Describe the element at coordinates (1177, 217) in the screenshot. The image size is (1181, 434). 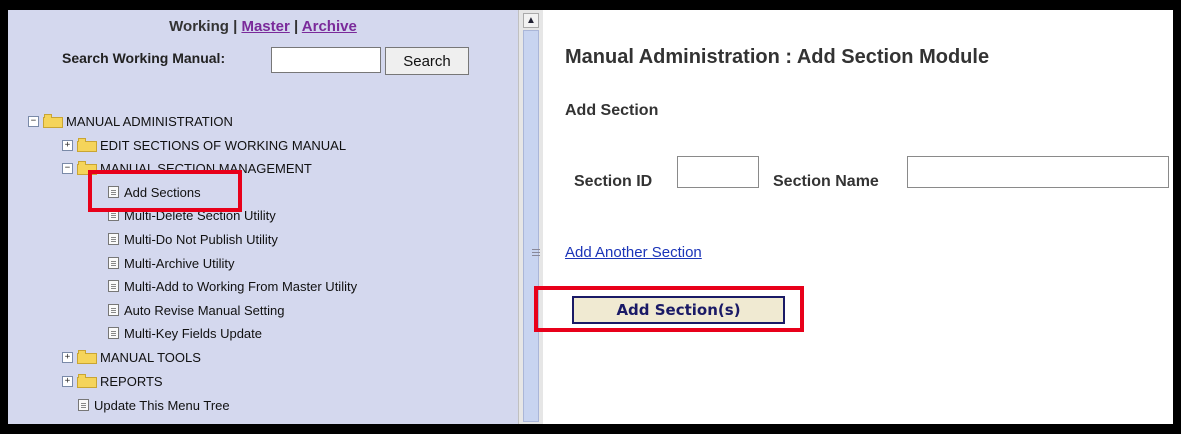
I see `window-border` at that location.